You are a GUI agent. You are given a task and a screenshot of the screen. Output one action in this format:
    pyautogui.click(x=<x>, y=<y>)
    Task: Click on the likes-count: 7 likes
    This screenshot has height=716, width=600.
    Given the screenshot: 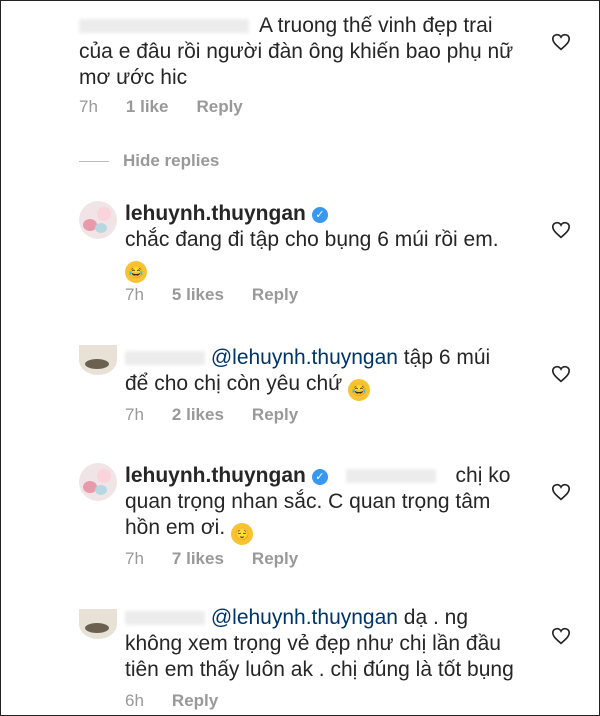 What is the action you would take?
    pyautogui.click(x=198, y=558)
    